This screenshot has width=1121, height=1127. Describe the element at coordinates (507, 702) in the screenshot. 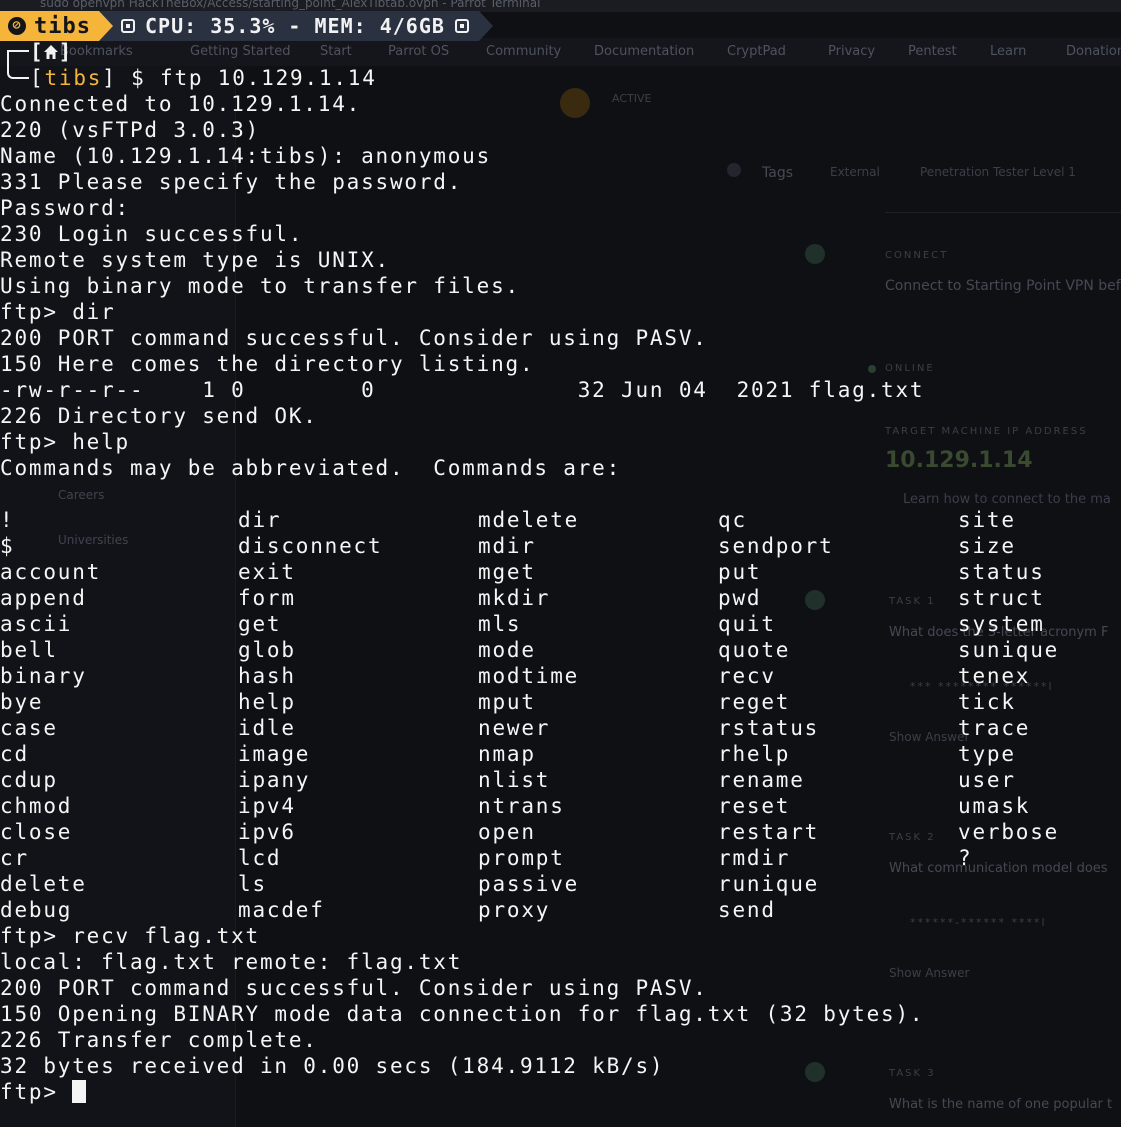

I see `ftp-command-entry: mput` at that location.